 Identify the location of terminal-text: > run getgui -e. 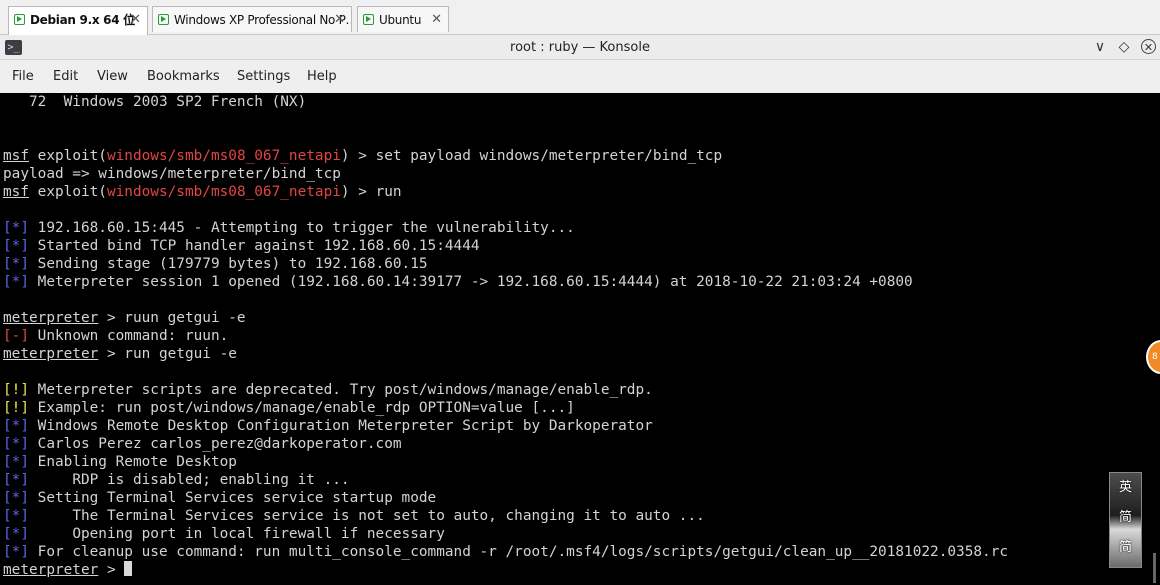
(167, 354).